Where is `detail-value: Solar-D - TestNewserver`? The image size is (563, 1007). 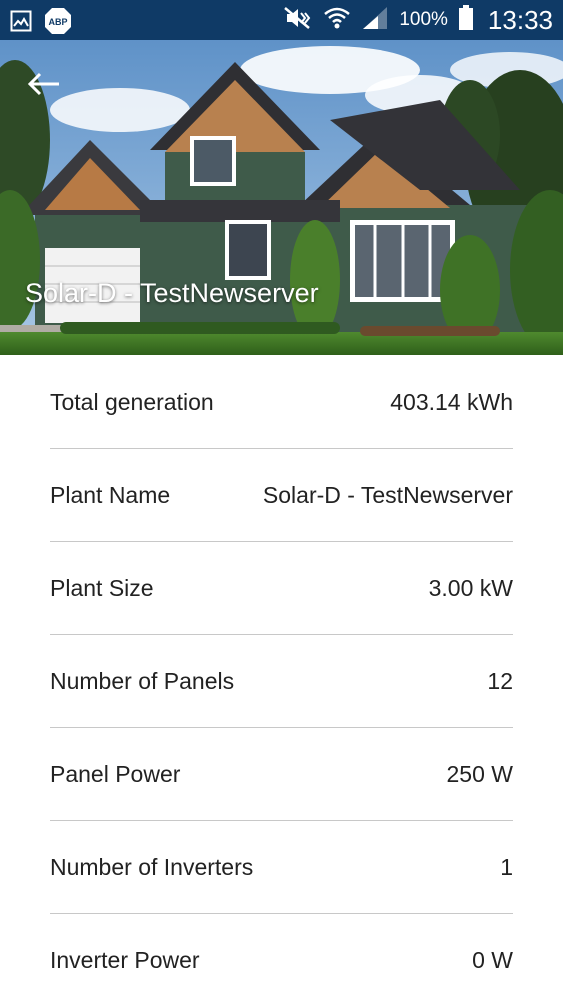
detail-value: Solar-D - TestNewserver is located at coordinates (387, 494).